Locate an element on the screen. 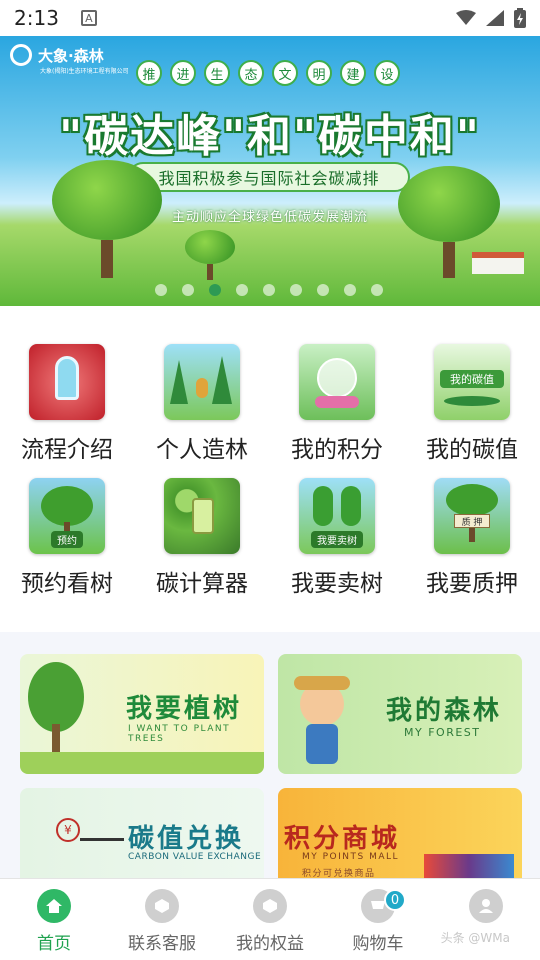 This screenshot has width=540, height=960. slogan-char: 态 is located at coordinates (251, 73).